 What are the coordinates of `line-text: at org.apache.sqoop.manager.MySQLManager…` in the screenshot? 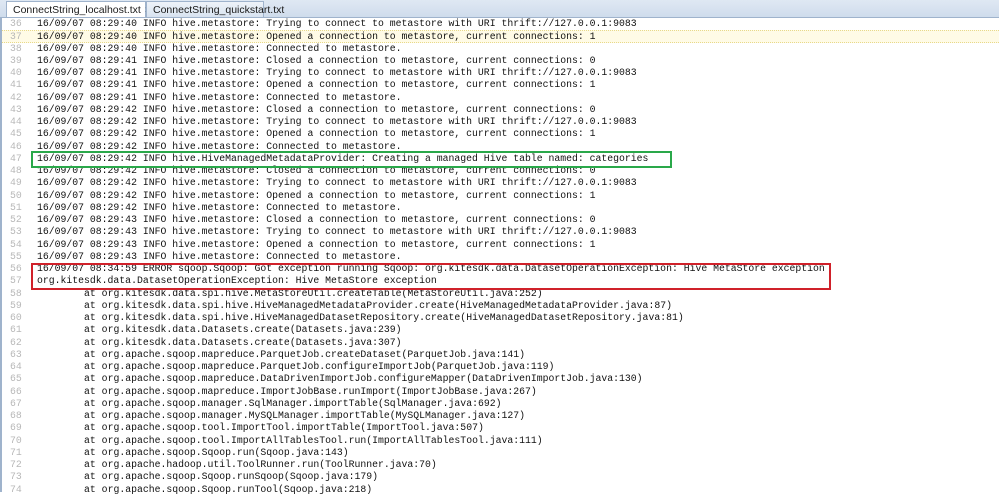 It's located at (281, 415).